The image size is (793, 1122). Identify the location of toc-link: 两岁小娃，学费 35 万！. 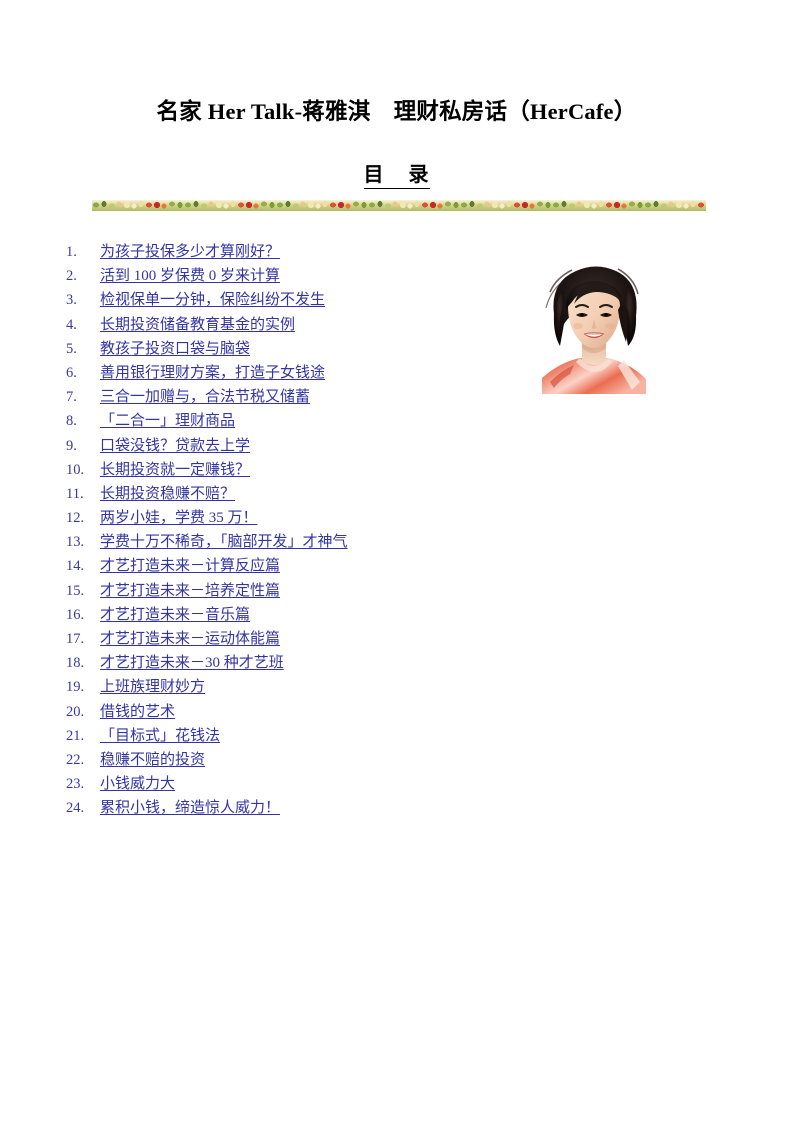
(179, 518).